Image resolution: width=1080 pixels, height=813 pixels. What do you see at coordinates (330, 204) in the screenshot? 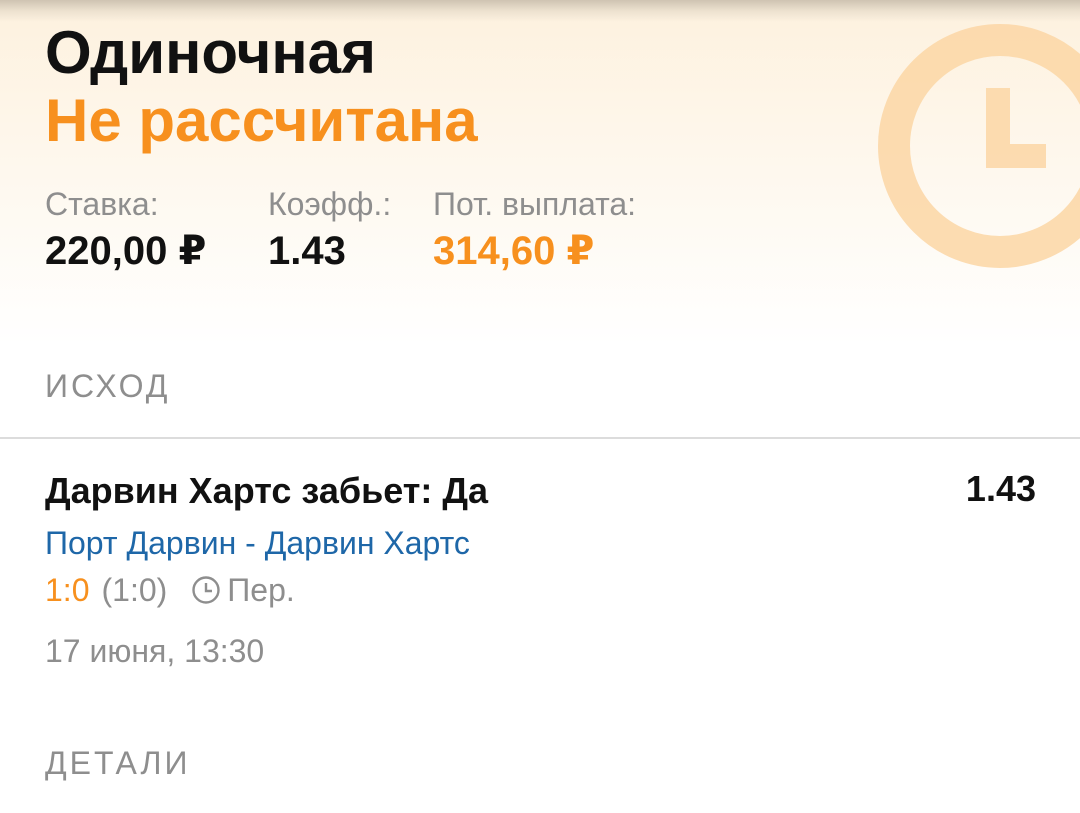
I see `odds-label: Коэфф.:` at bounding box center [330, 204].